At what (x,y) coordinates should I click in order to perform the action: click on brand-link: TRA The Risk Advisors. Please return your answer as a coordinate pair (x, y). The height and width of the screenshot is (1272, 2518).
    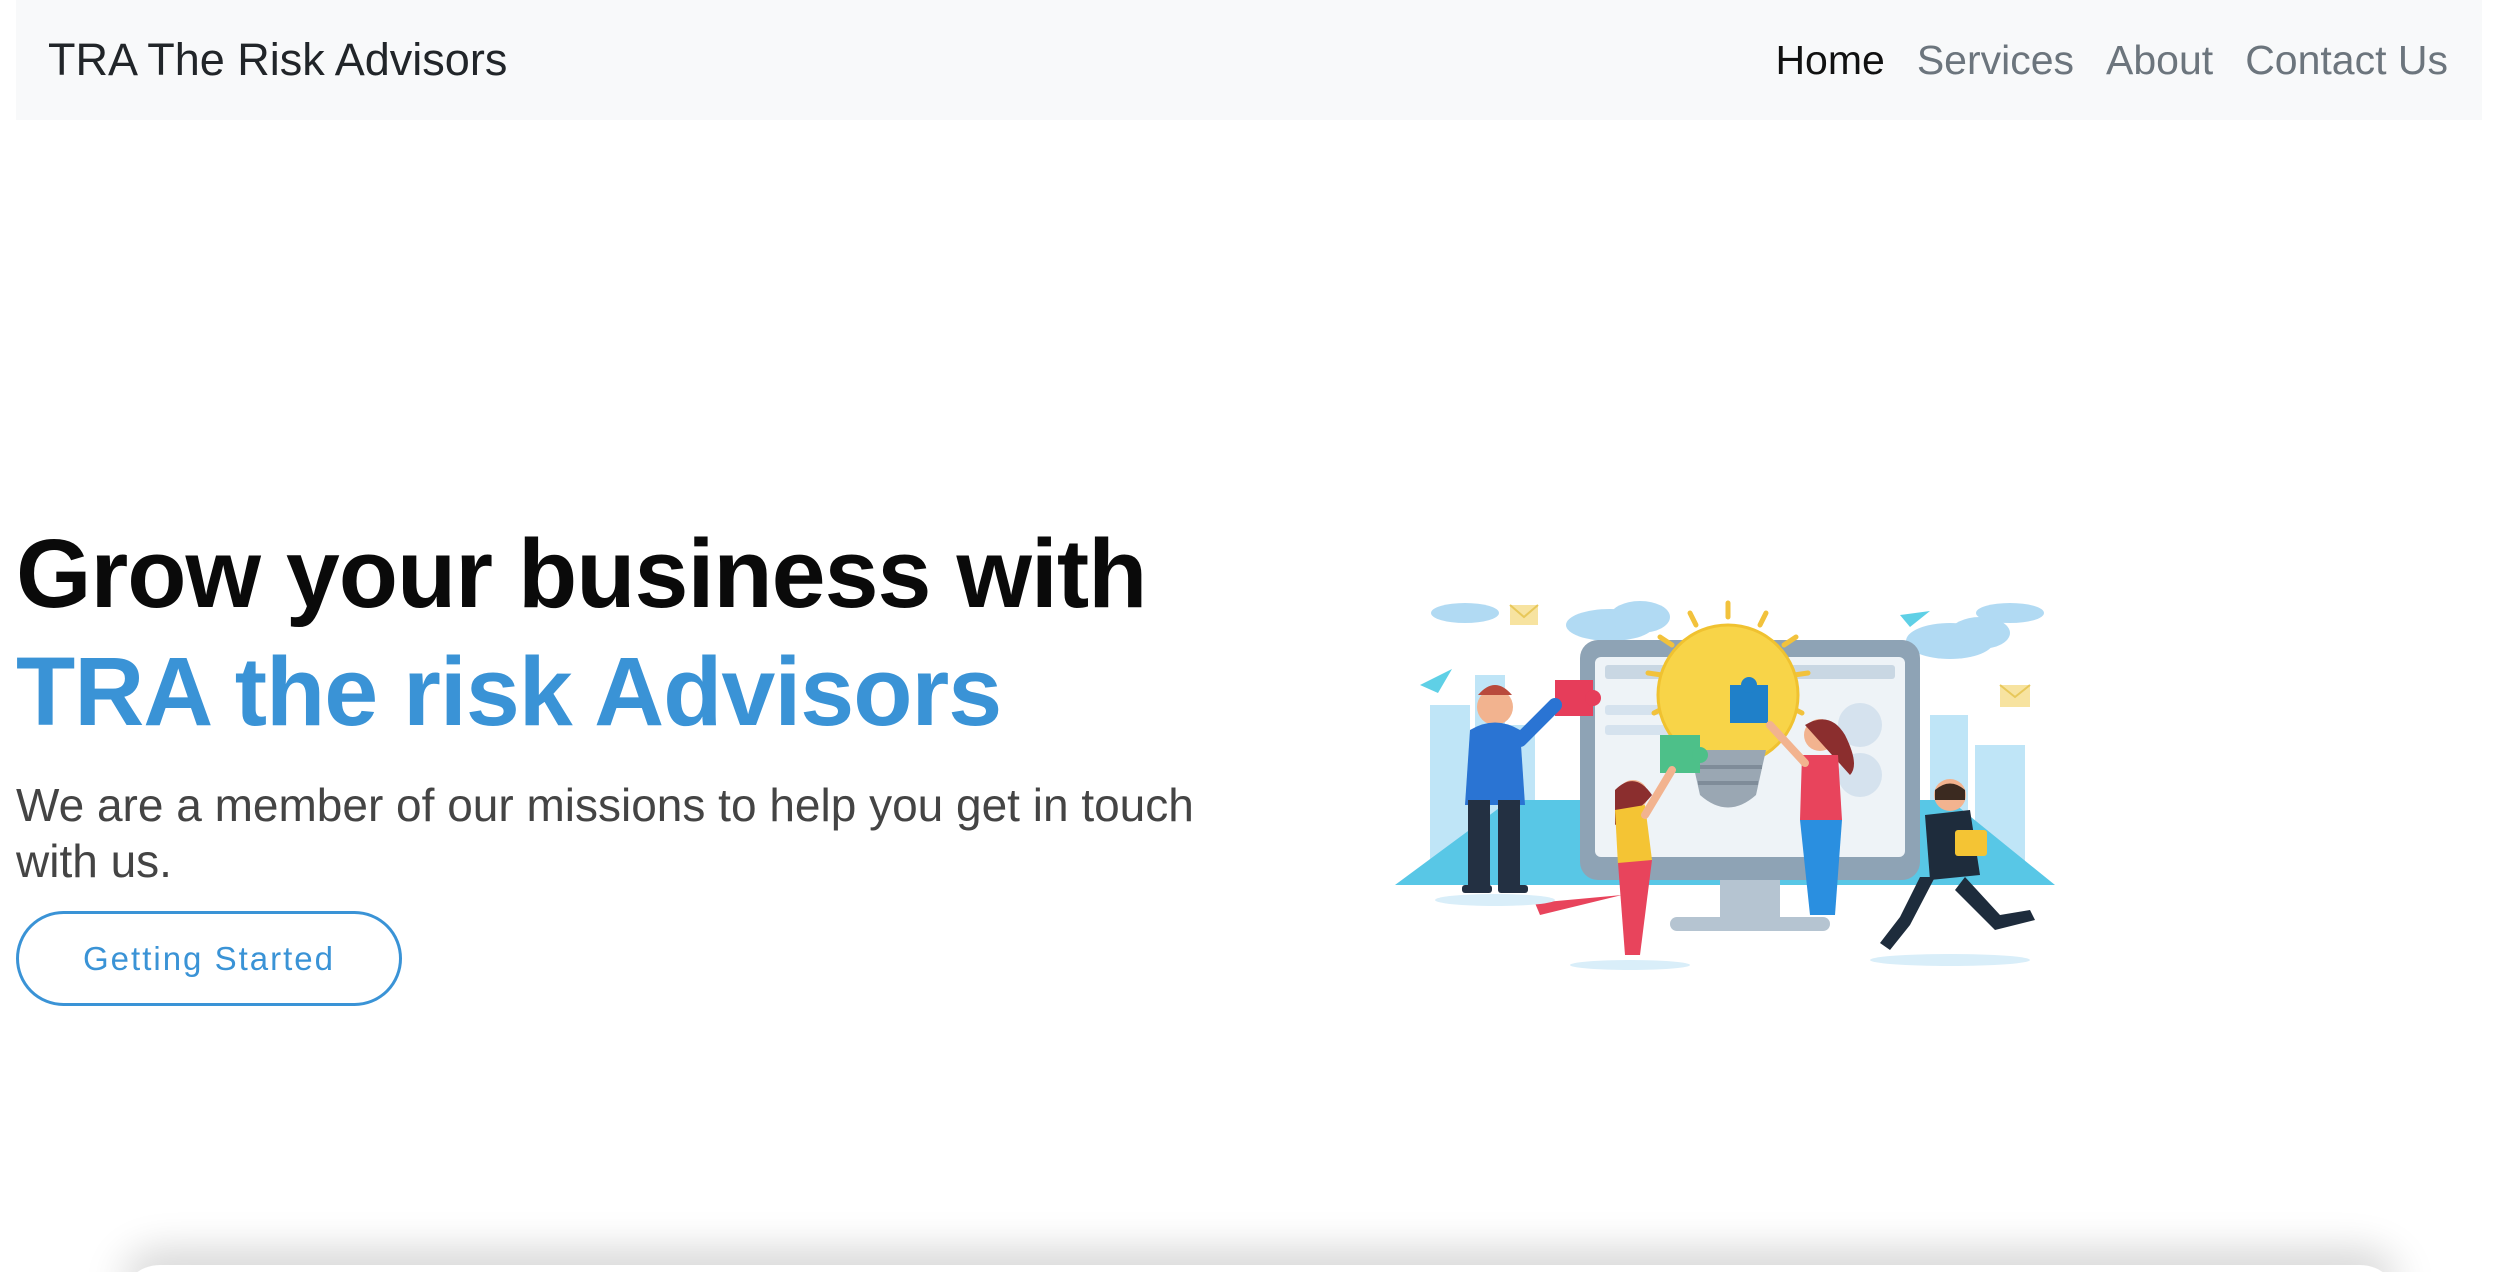
    Looking at the image, I should click on (277, 60).